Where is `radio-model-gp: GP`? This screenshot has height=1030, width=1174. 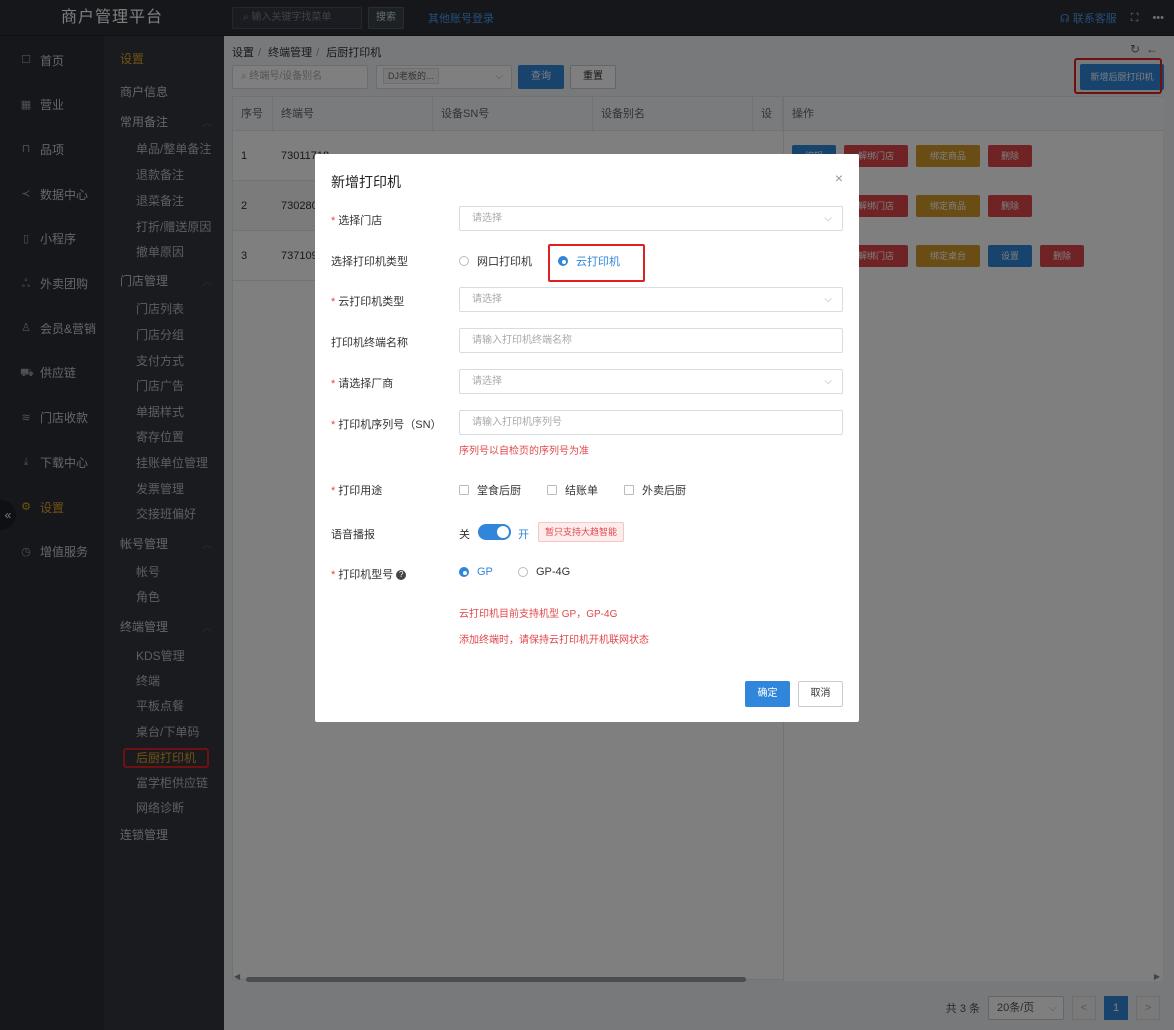
radio-model-gp: GP is located at coordinates (476, 572).